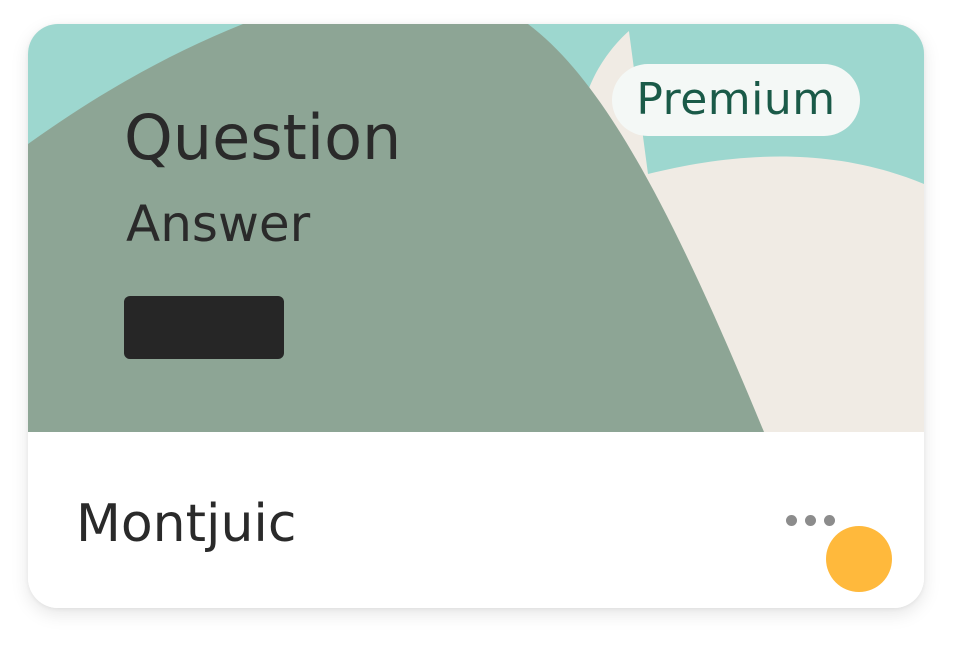 This screenshot has height=660, width=964. What do you see at coordinates (859, 559) in the screenshot?
I see `status-indicator-icon` at bounding box center [859, 559].